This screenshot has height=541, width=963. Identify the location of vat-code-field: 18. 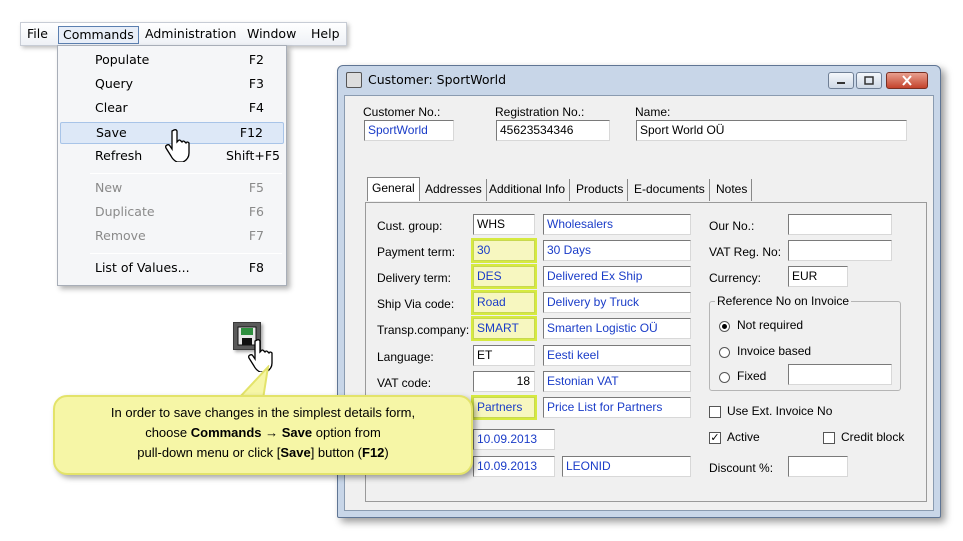
(504, 381).